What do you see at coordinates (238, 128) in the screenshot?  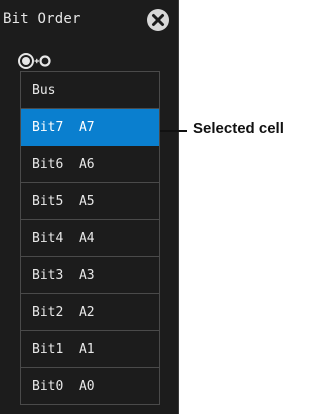 I see `callout-label: Selected cell` at bounding box center [238, 128].